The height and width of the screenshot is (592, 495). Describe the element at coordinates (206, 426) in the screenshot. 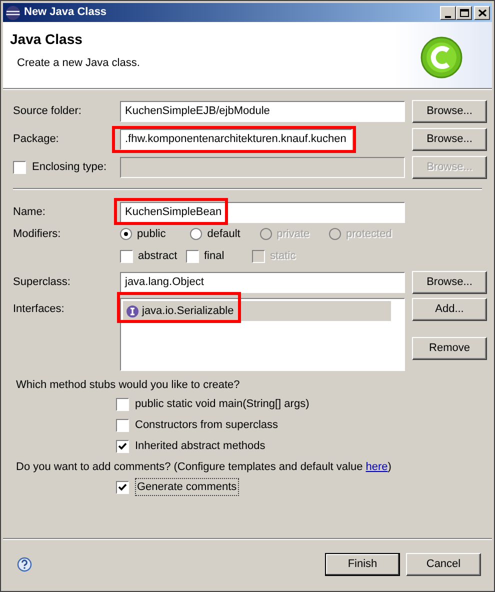

I see `option-label: Constructors from superclass` at that location.